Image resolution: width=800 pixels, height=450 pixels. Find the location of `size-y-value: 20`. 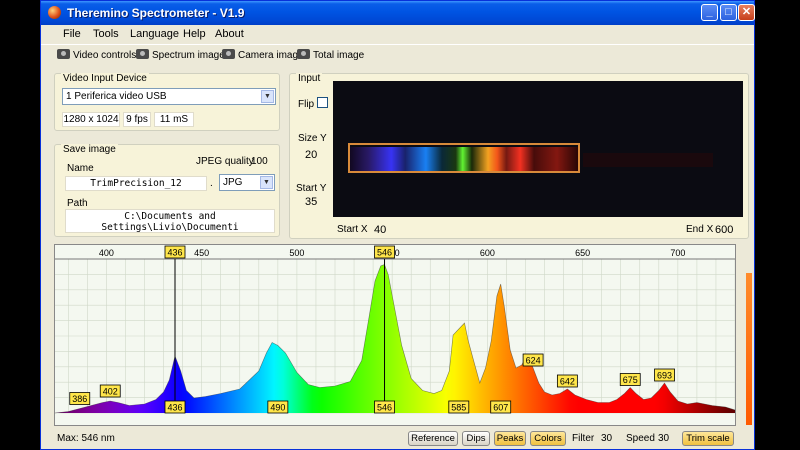

size-y-value: 20 is located at coordinates (311, 155).